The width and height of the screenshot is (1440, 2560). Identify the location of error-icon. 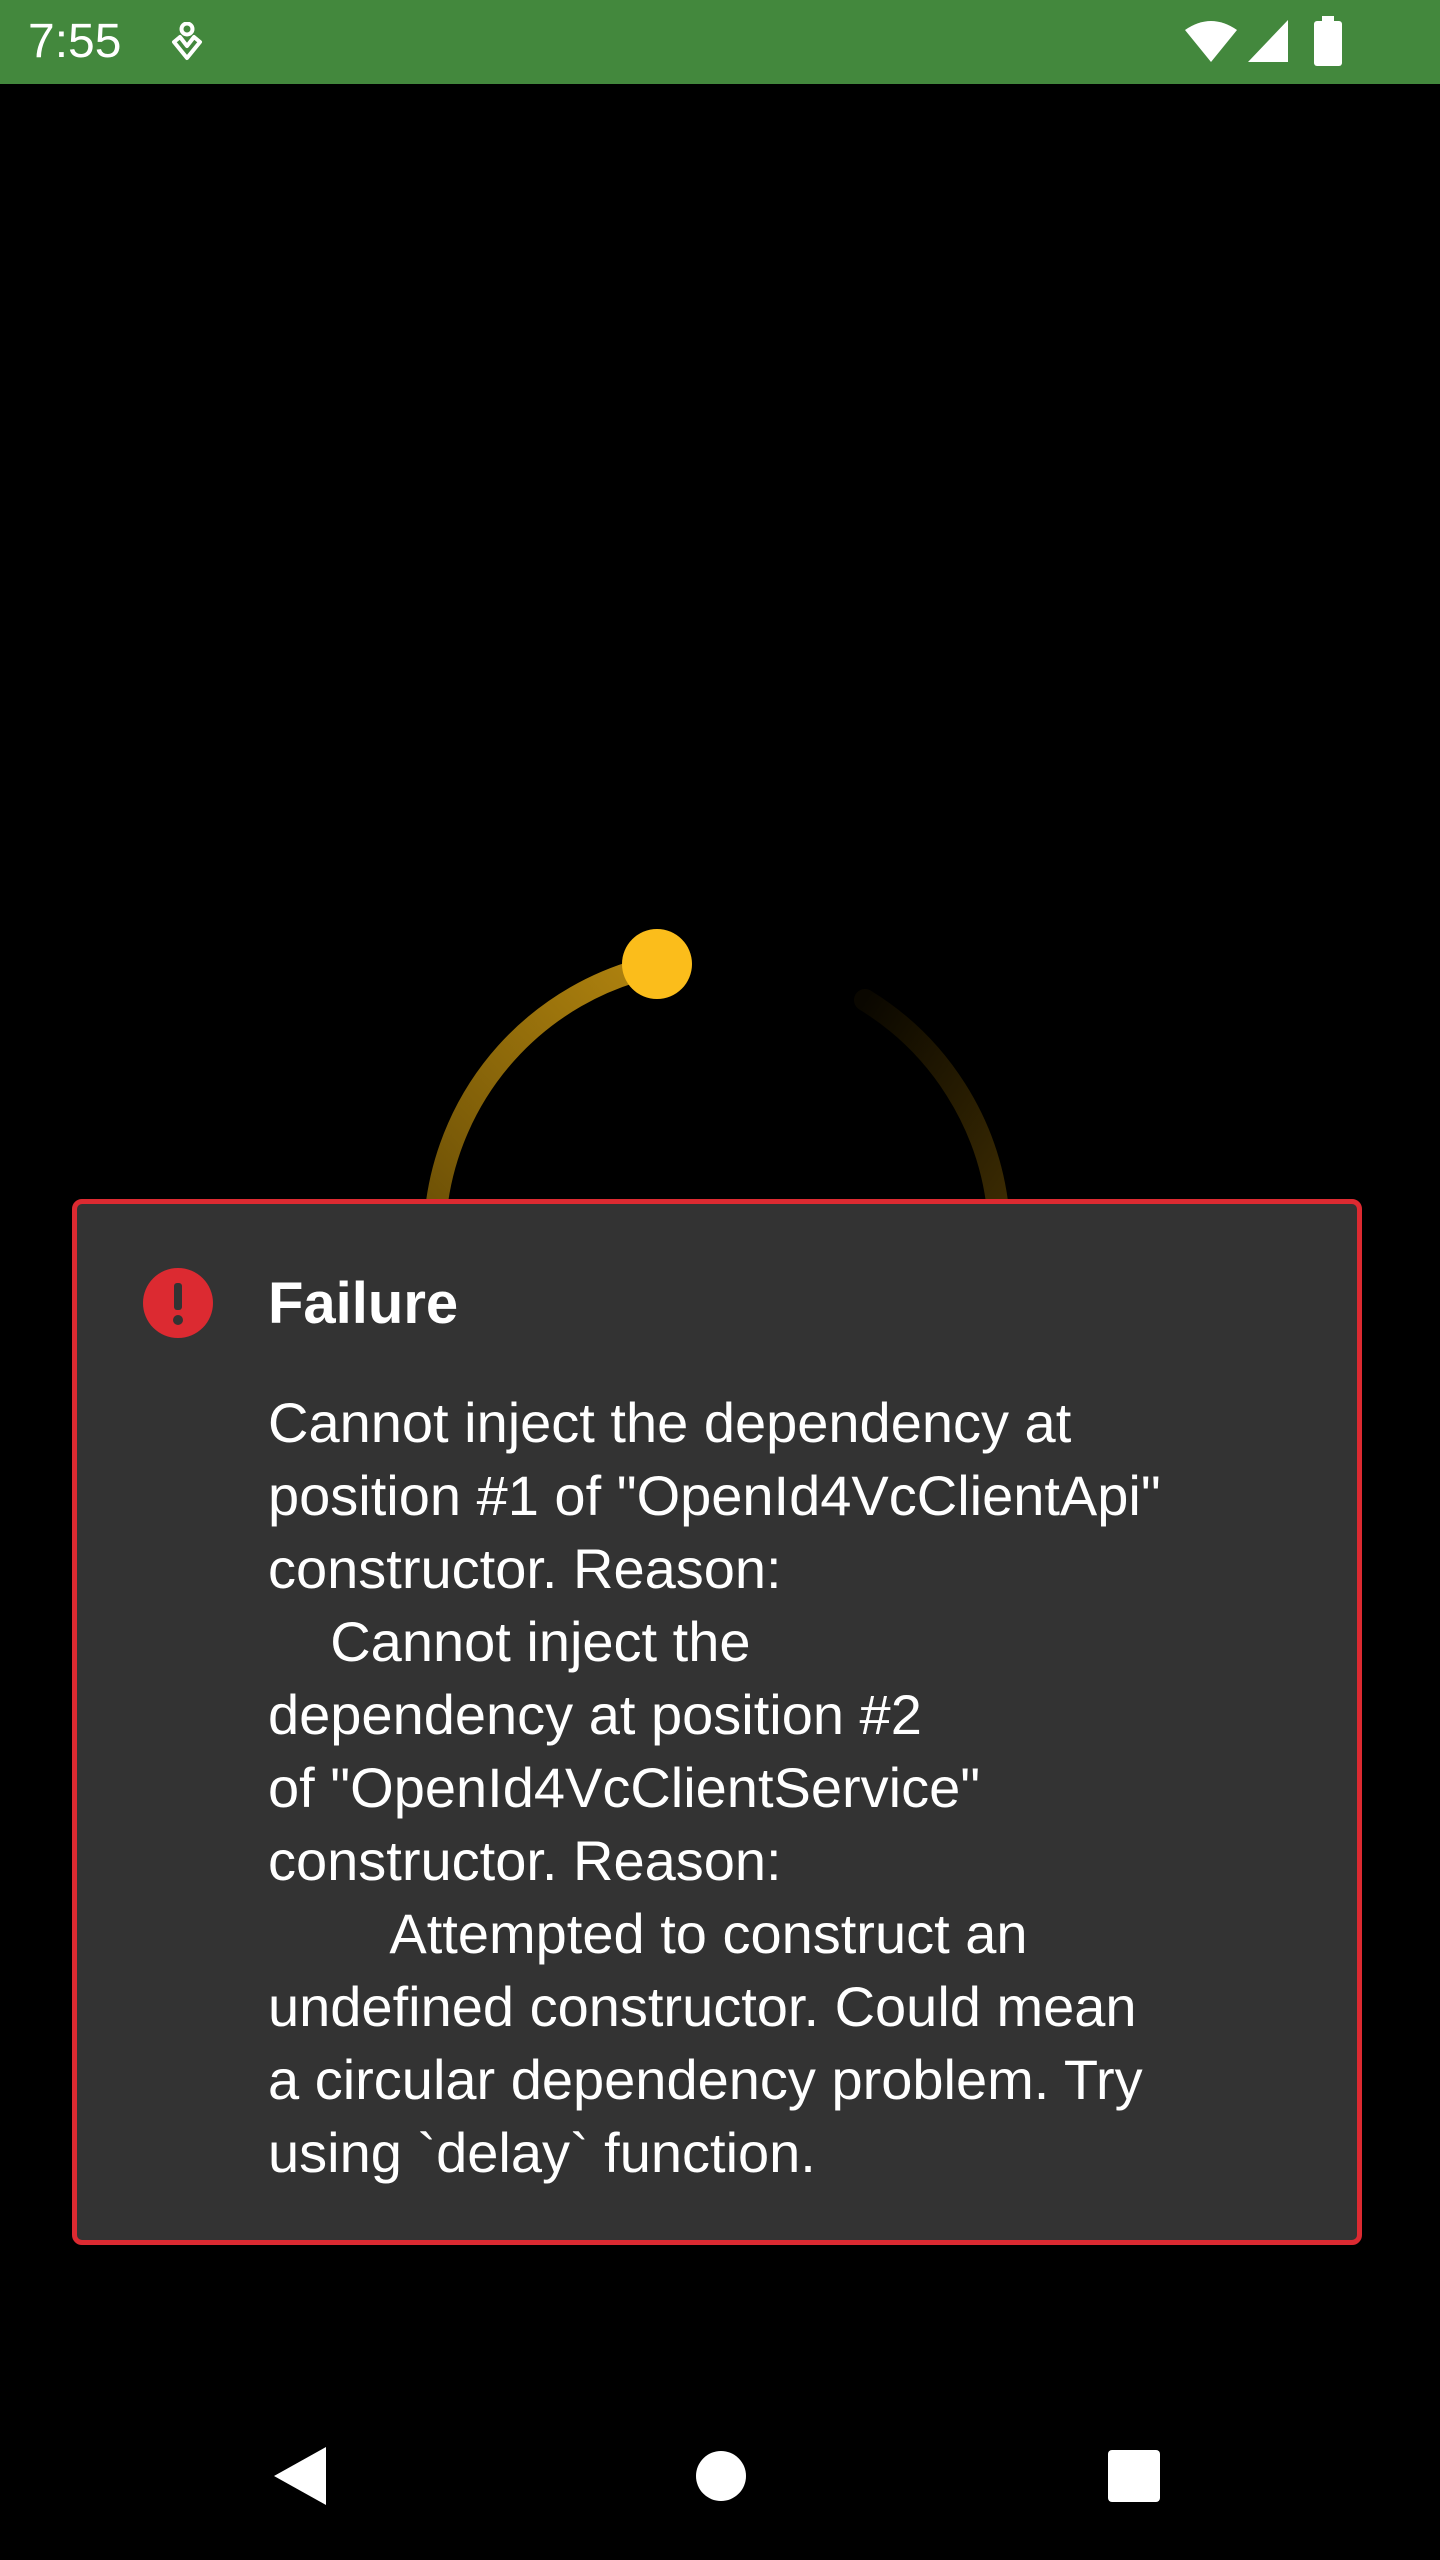
(178, 1303).